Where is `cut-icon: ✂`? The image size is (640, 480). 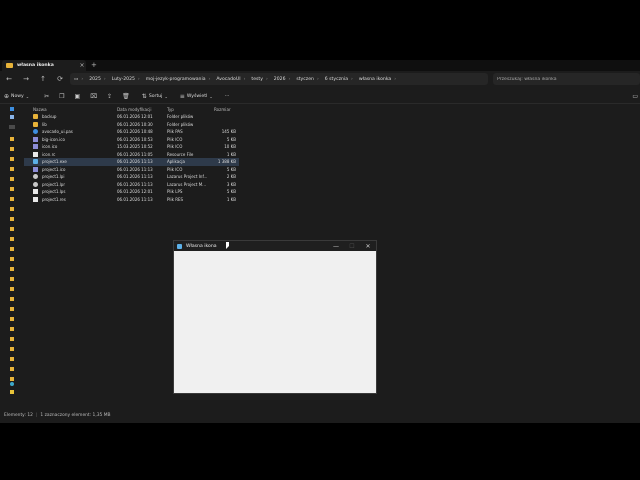
cut-icon: ✂ is located at coordinates (46, 96).